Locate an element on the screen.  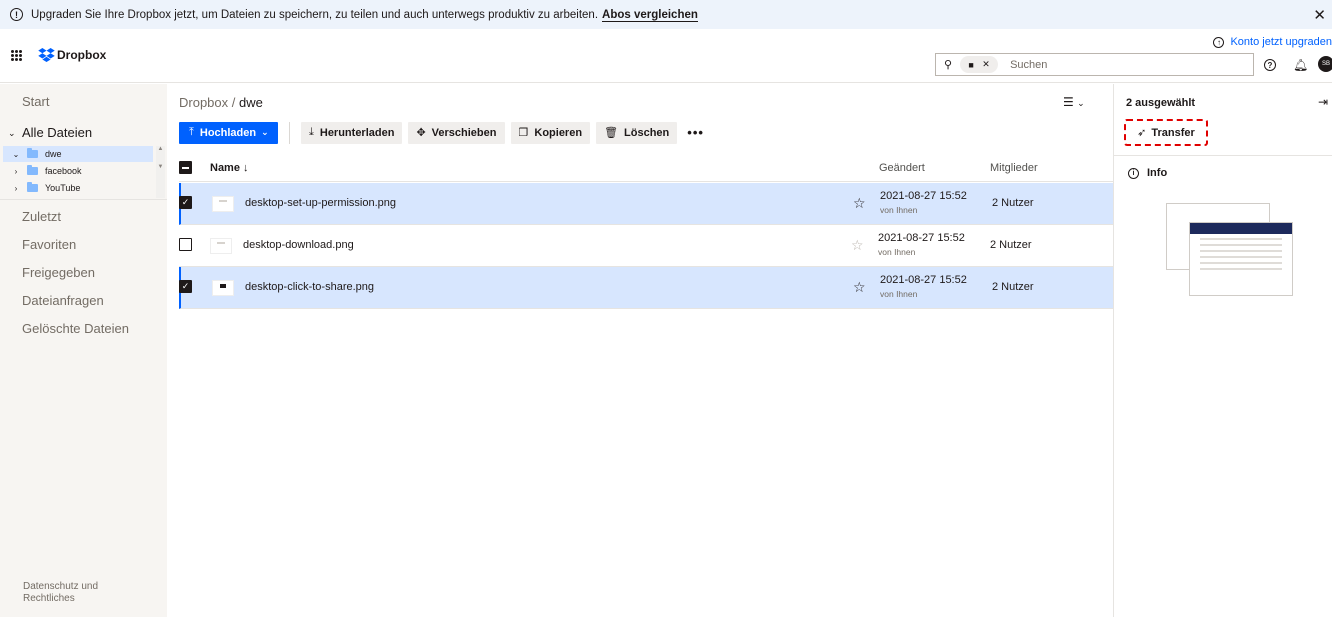
tree-item-dwe: ⌄ dwe is located at coordinates (78, 154).